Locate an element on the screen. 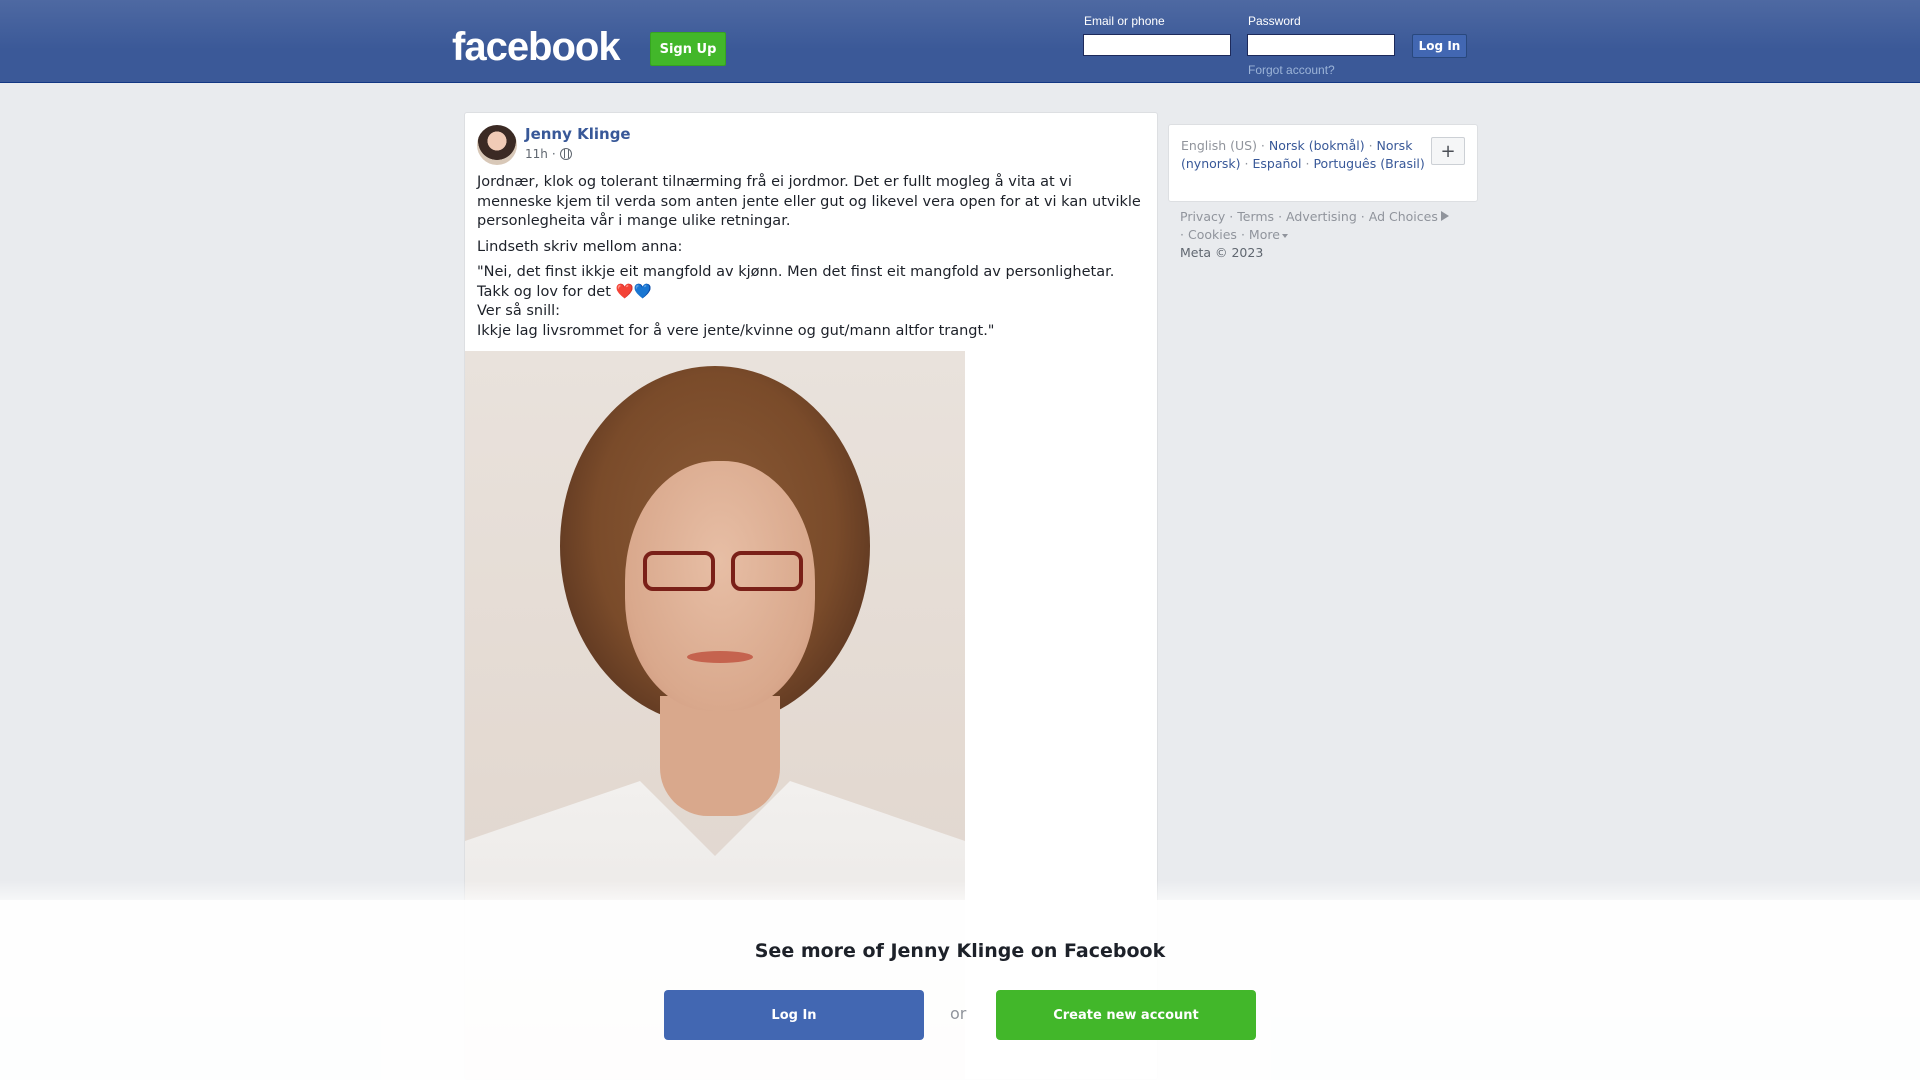  language-link: Norsk (bokmål) is located at coordinates (1317, 145).